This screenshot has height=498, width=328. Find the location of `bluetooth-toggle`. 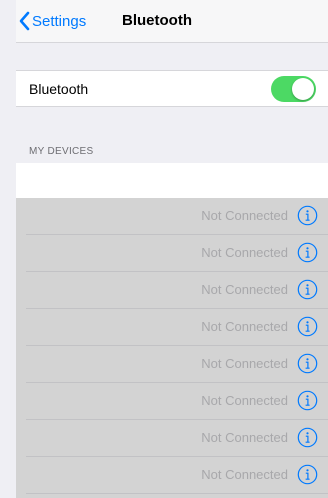

bluetooth-toggle is located at coordinates (293, 89).